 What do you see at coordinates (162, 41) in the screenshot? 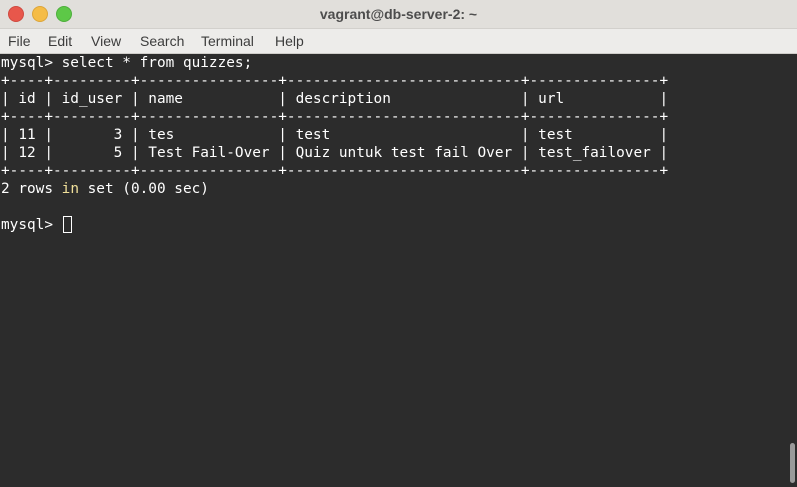
I see `menu-search: Search` at bounding box center [162, 41].